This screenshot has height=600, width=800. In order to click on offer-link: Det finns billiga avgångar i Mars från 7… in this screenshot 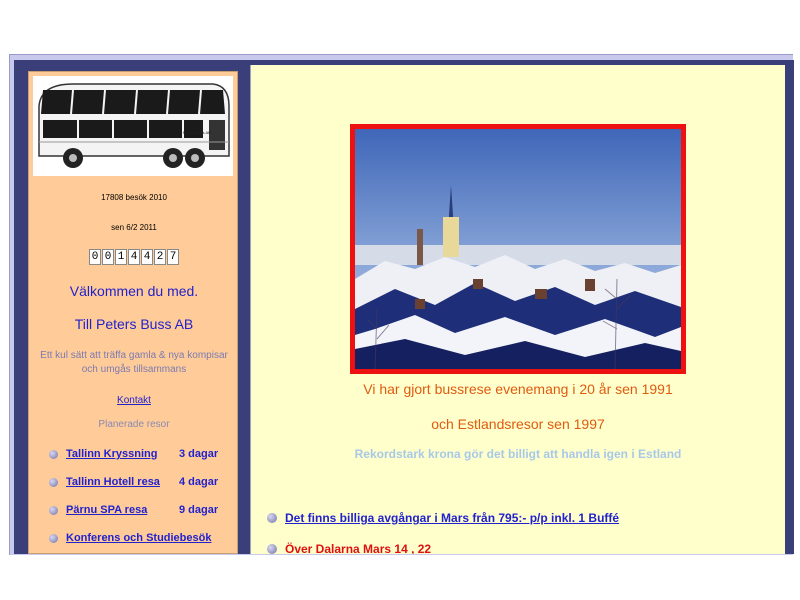, I will do `click(452, 518)`.